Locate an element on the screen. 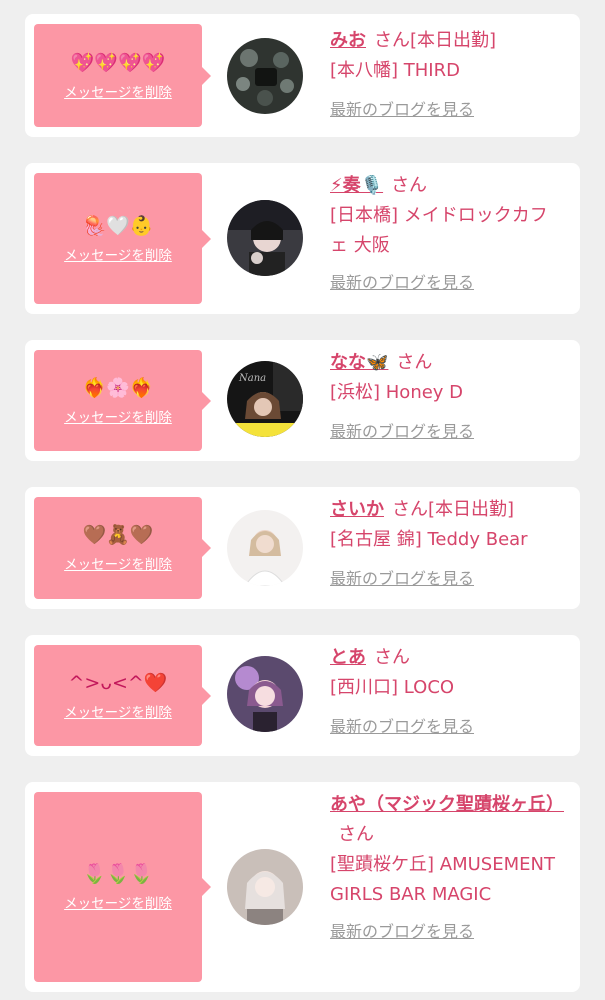  shop-name: [浜松] Honey D is located at coordinates (397, 392).